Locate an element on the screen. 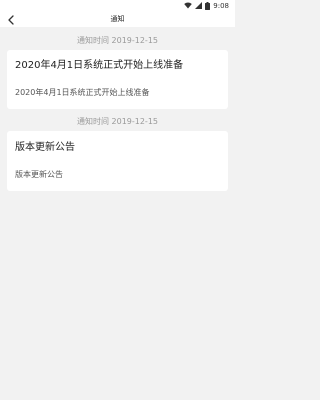  signal-icon is located at coordinates (199, 5).